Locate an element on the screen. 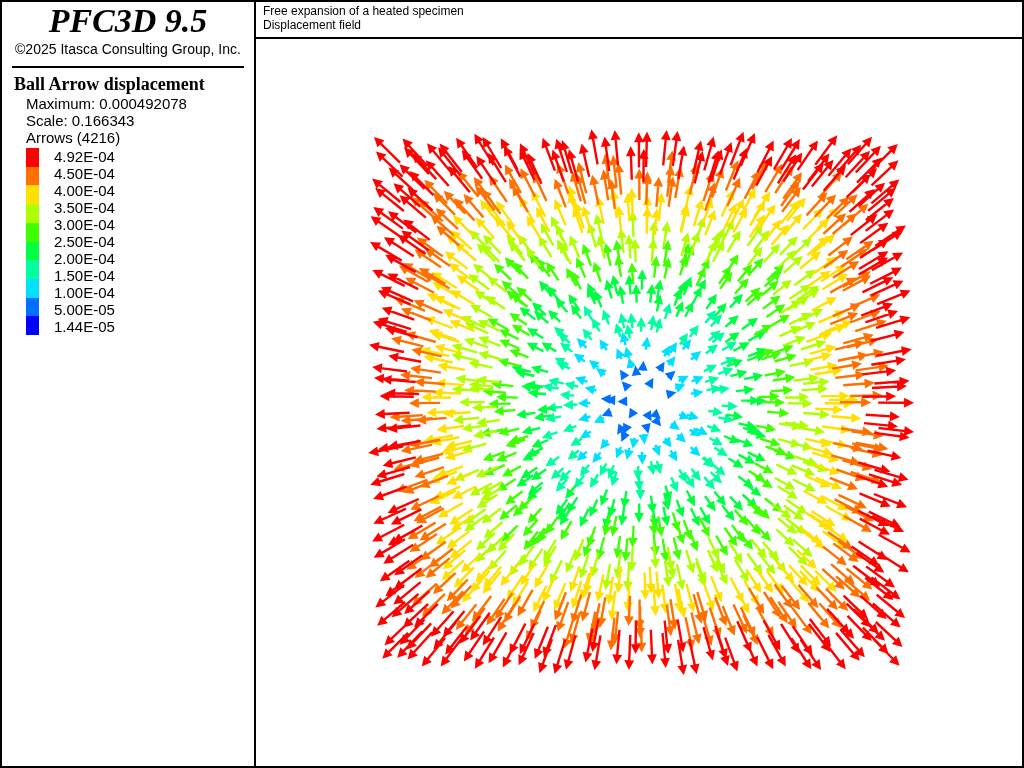  legend-value: 3.50E-04 is located at coordinates (84, 207).